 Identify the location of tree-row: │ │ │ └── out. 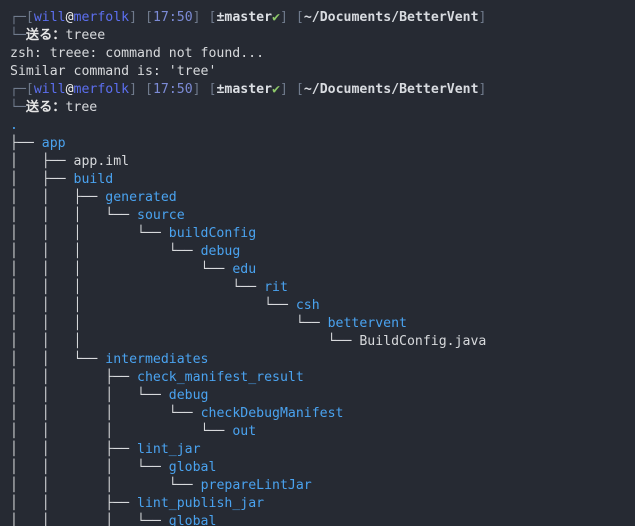
(317, 432).